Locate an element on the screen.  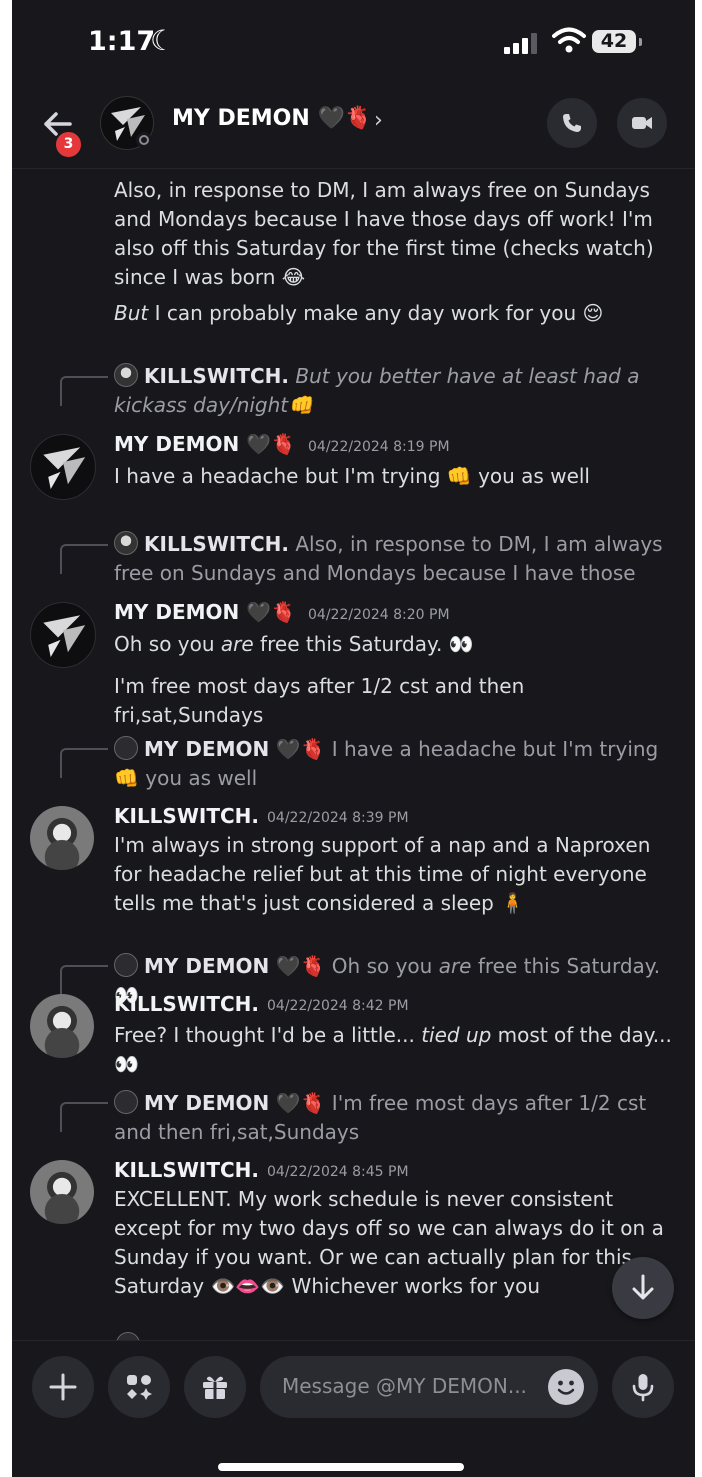
emoji-face is located at coordinates (566, 1387).